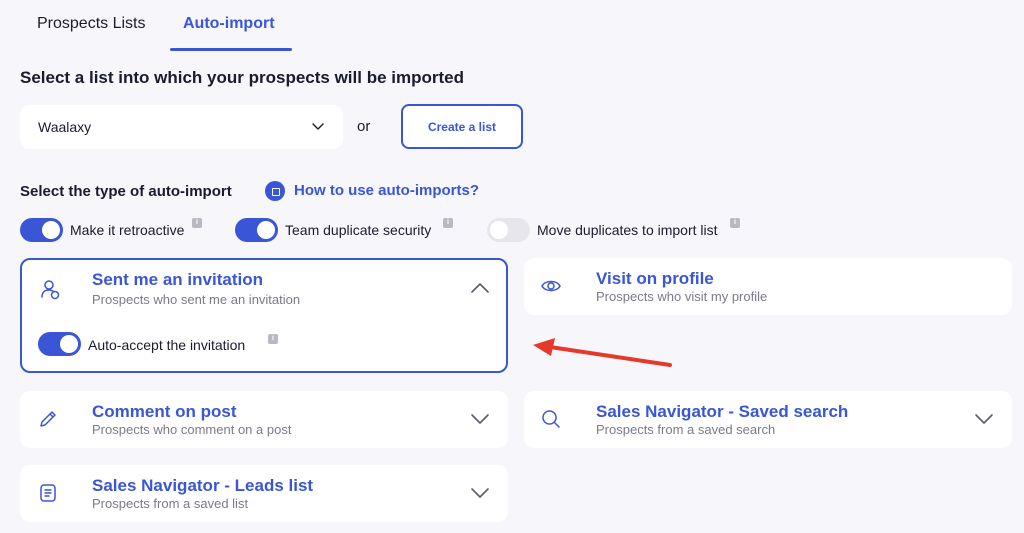 The height and width of the screenshot is (533, 1024). Describe the element at coordinates (512, 26) in the screenshot. I see `tab-bar: Prospects Lists Auto-import` at that location.